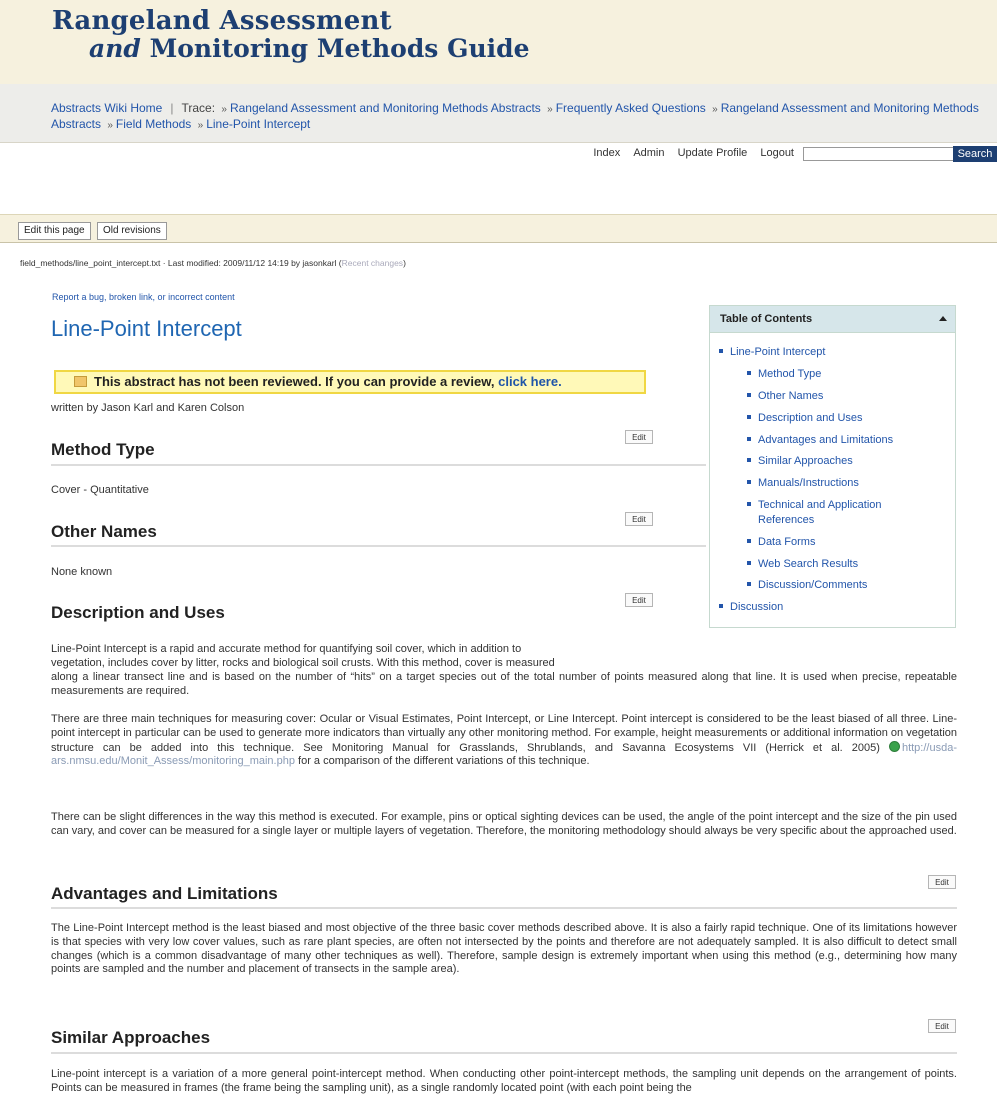 This screenshot has width=997, height=1101. Describe the element at coordinates (802, 564) in the screenshot. I see `toc-item-web-search: Web Search Results` at that location.